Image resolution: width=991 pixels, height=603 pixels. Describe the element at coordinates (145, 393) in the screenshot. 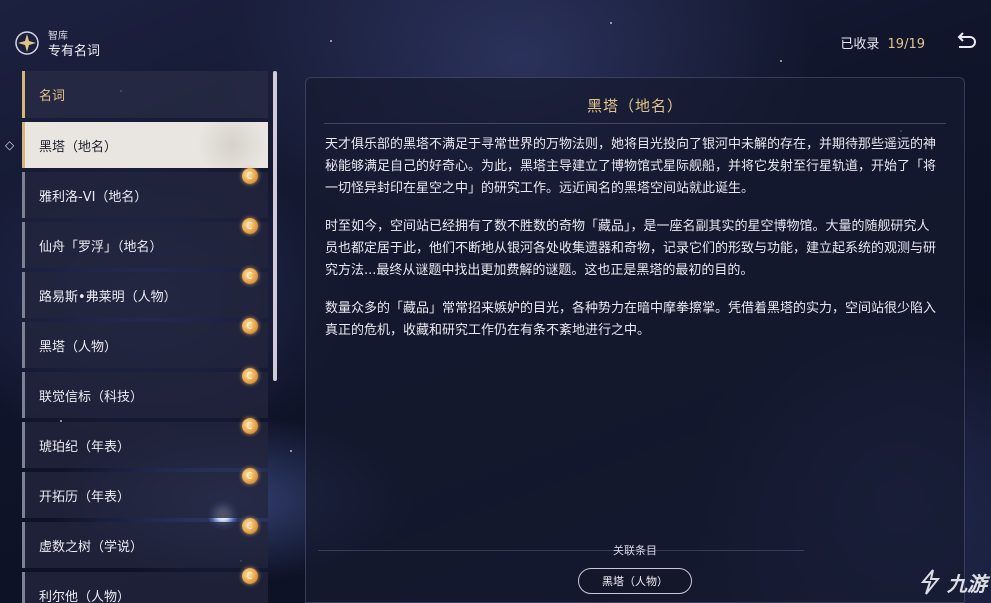

I see `list-item: 联觉信标（科技）` at that location.